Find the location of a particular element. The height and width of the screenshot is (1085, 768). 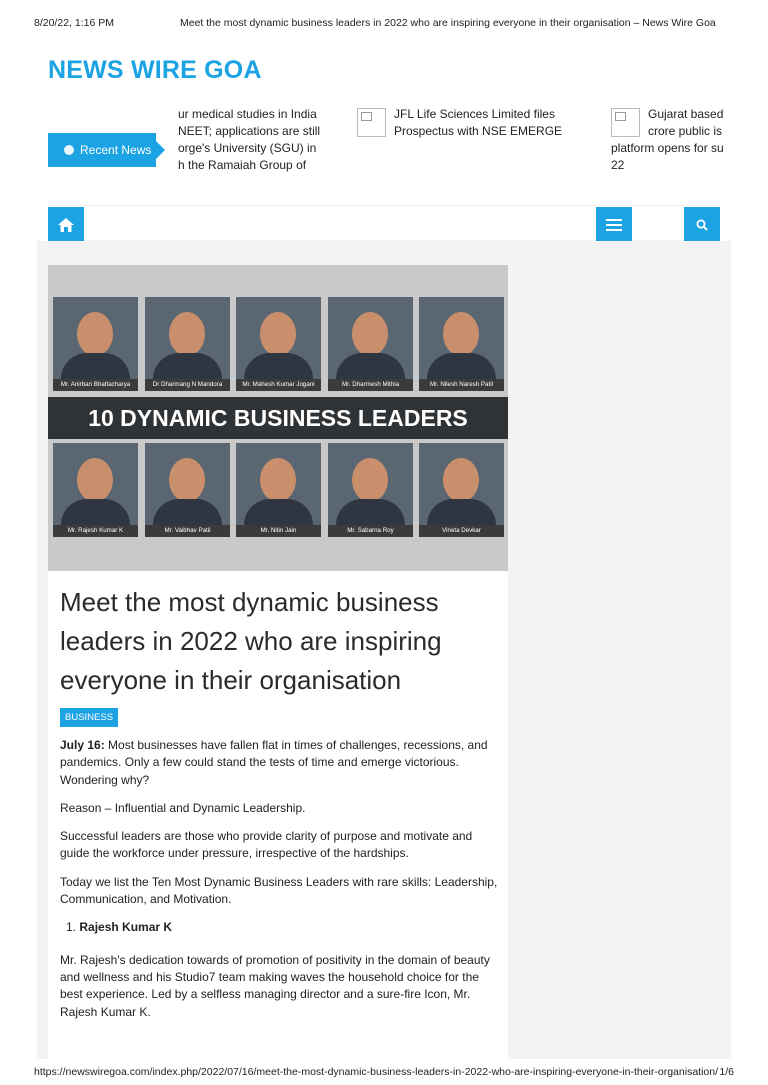

leader-name: Mr. Nitin Jain is located at coordinates (278, 531).